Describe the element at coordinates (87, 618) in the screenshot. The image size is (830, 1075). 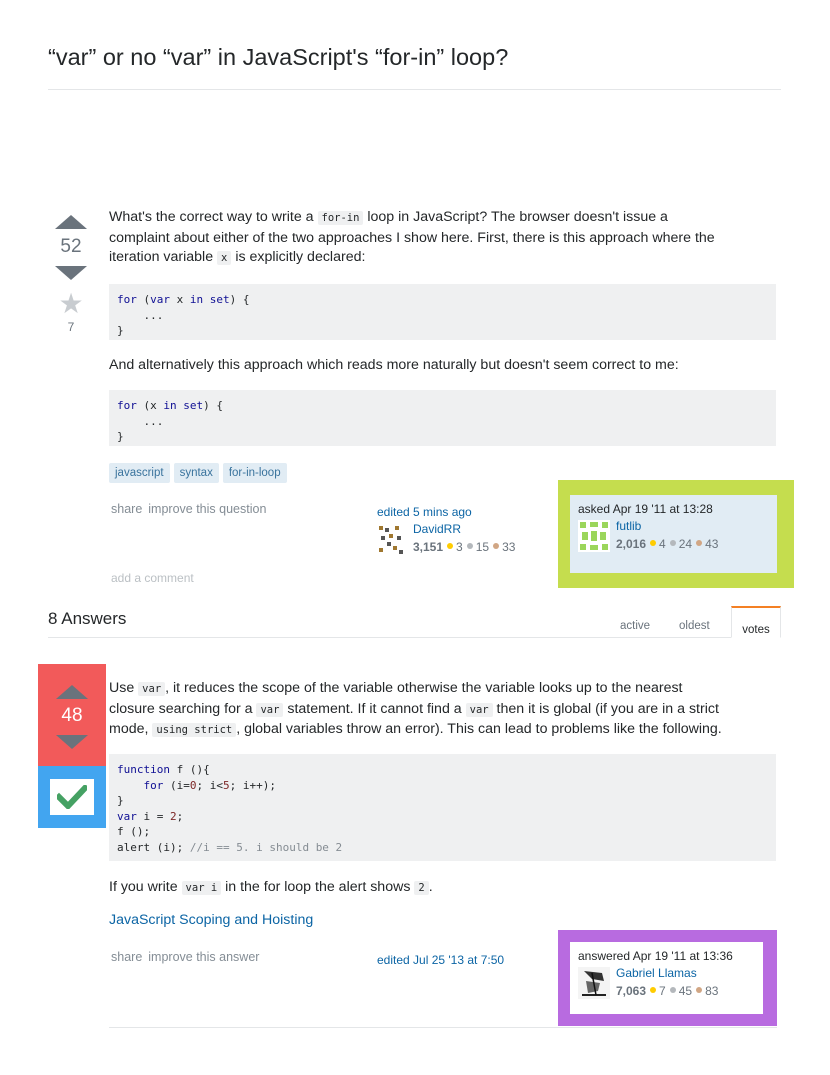
I see `answers-count-header: 8 Answers` at that location.